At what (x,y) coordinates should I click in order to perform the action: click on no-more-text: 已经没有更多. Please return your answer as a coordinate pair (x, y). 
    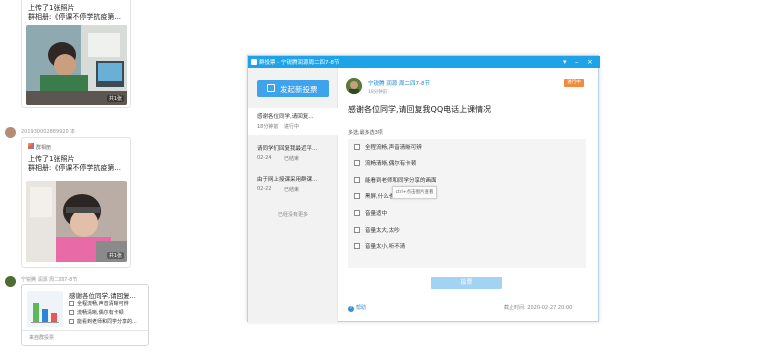
    Looking at the image, I should click on (292, 215).